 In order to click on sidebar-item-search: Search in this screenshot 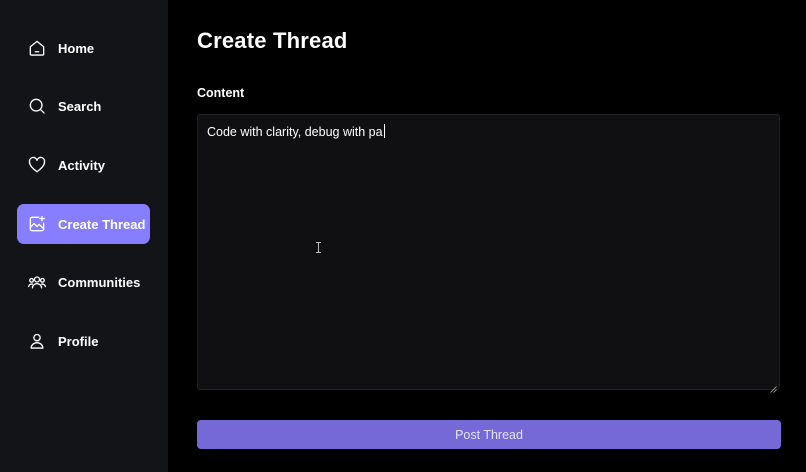, I will do `click(83, 106)`.